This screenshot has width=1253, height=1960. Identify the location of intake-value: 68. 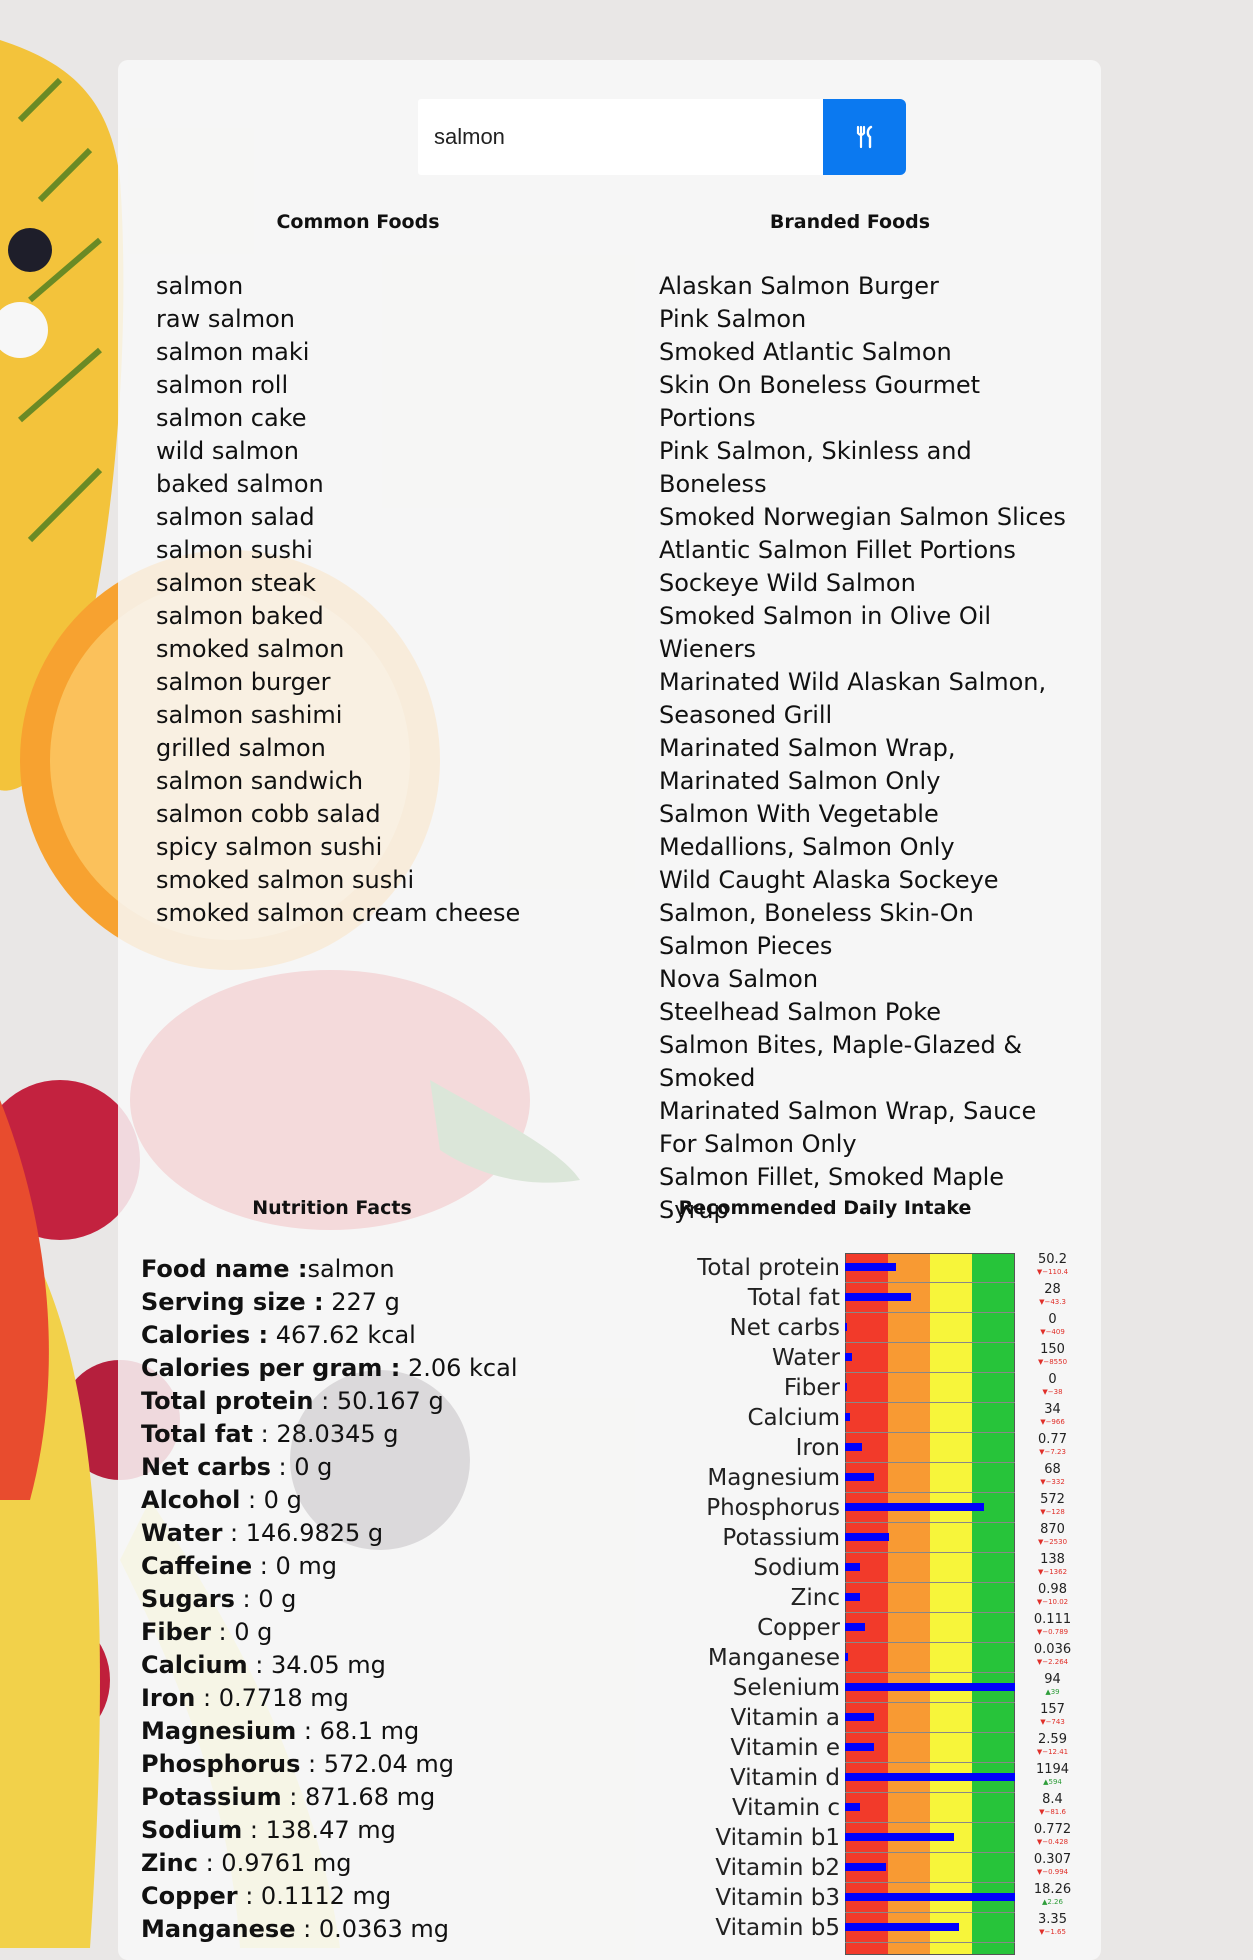
(1052, 1469).